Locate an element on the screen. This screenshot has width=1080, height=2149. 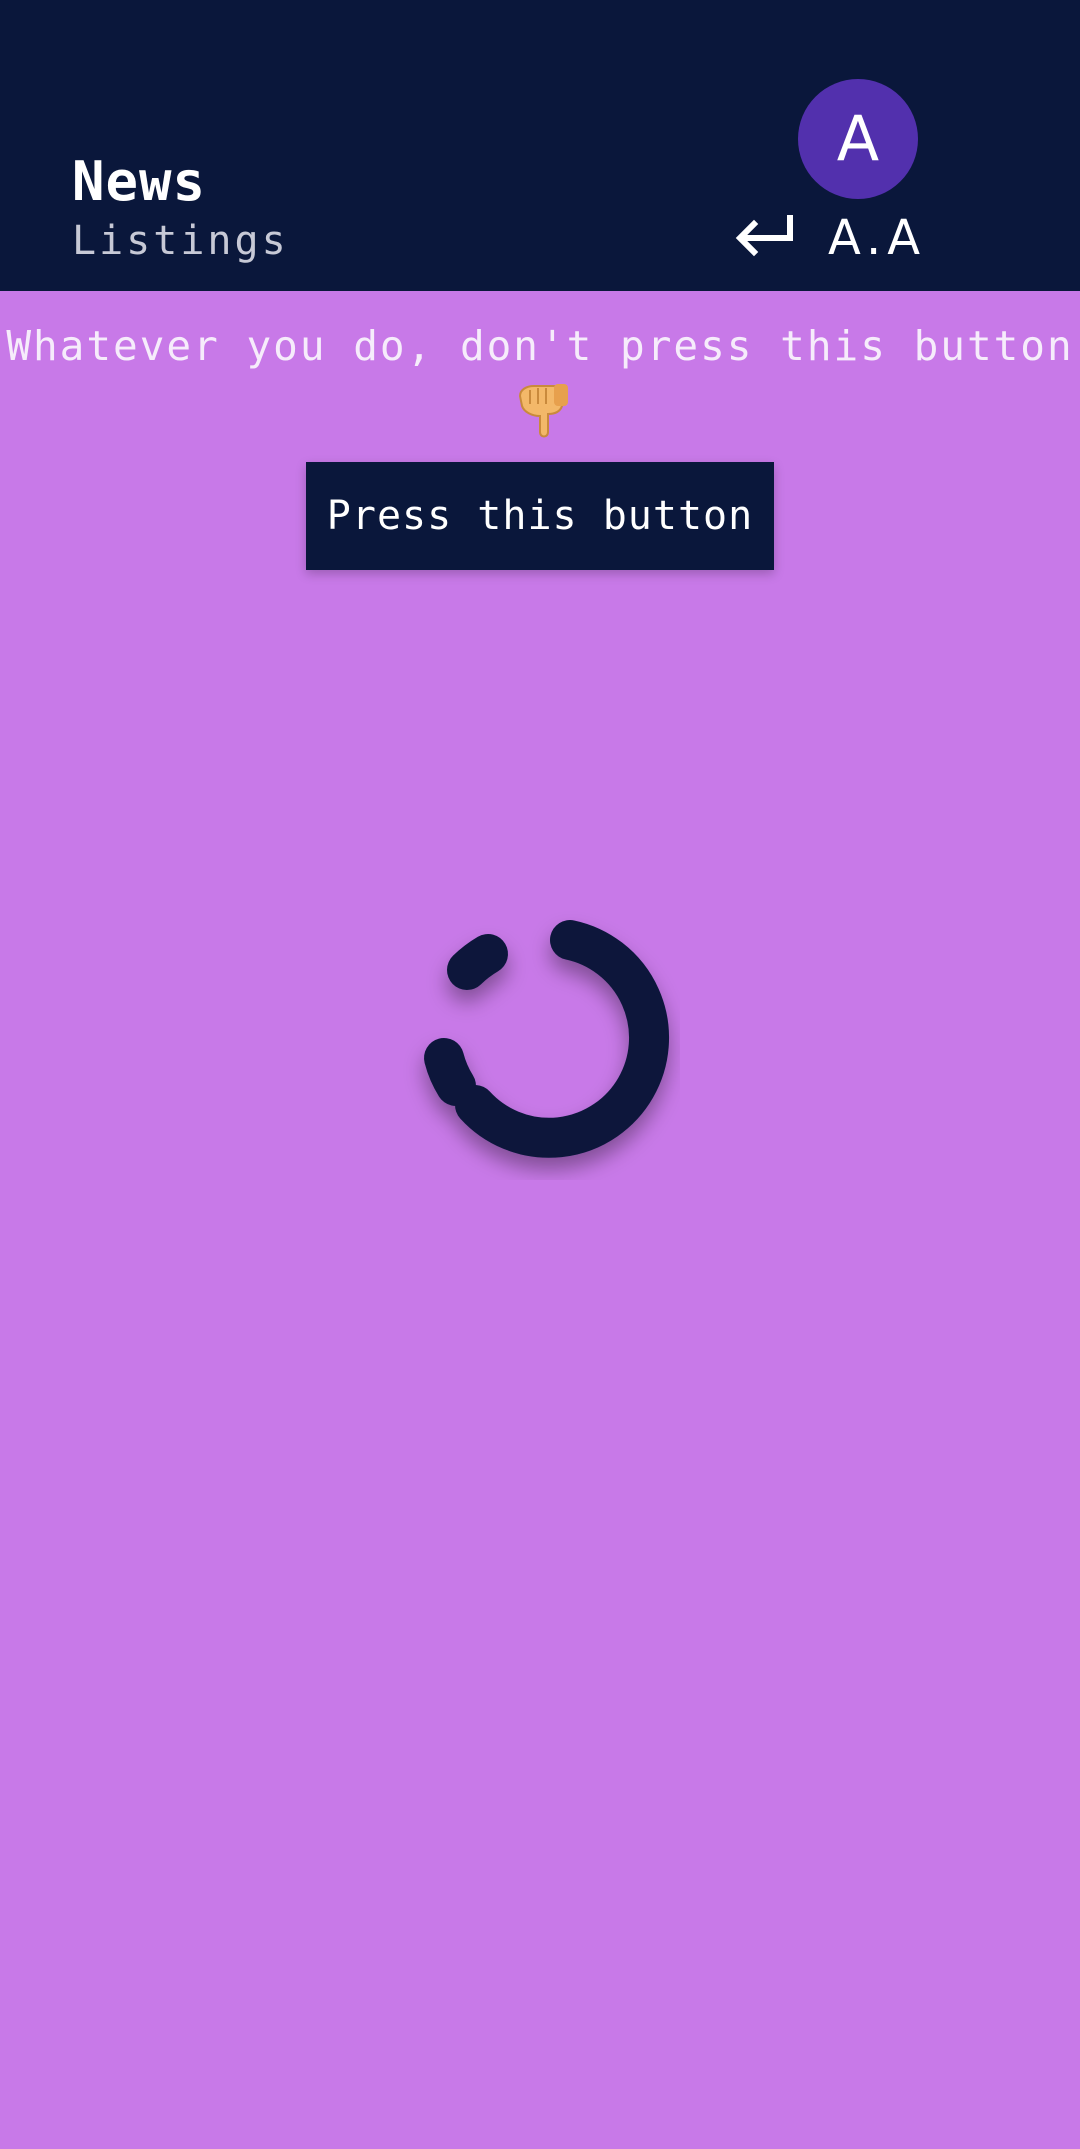
return-arrow-icon is located at coordinates (764, 236).